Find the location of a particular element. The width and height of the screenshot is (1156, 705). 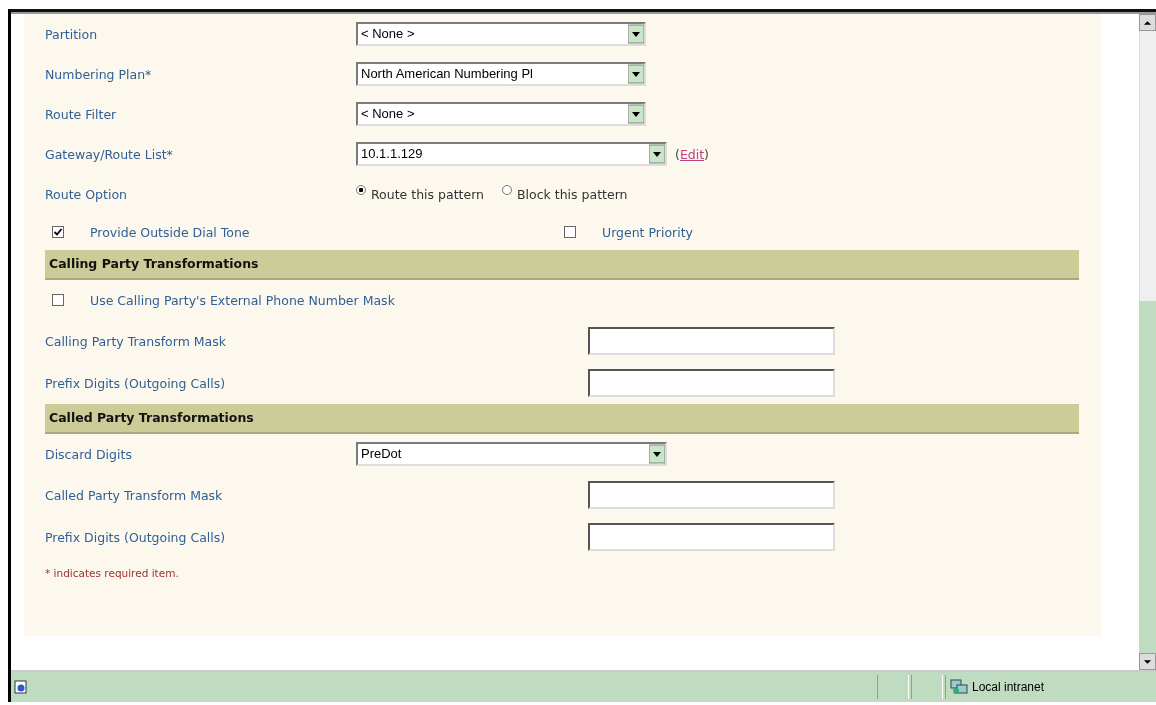

scroll-down-button is located at coordinates (1147, 661).